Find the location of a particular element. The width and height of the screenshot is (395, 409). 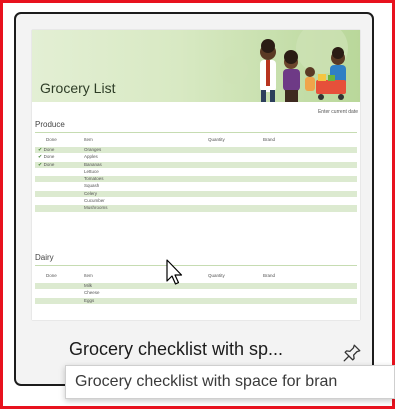

tooltip-text: Grocery checklist with space for bran is located at coordinates (206, 381).